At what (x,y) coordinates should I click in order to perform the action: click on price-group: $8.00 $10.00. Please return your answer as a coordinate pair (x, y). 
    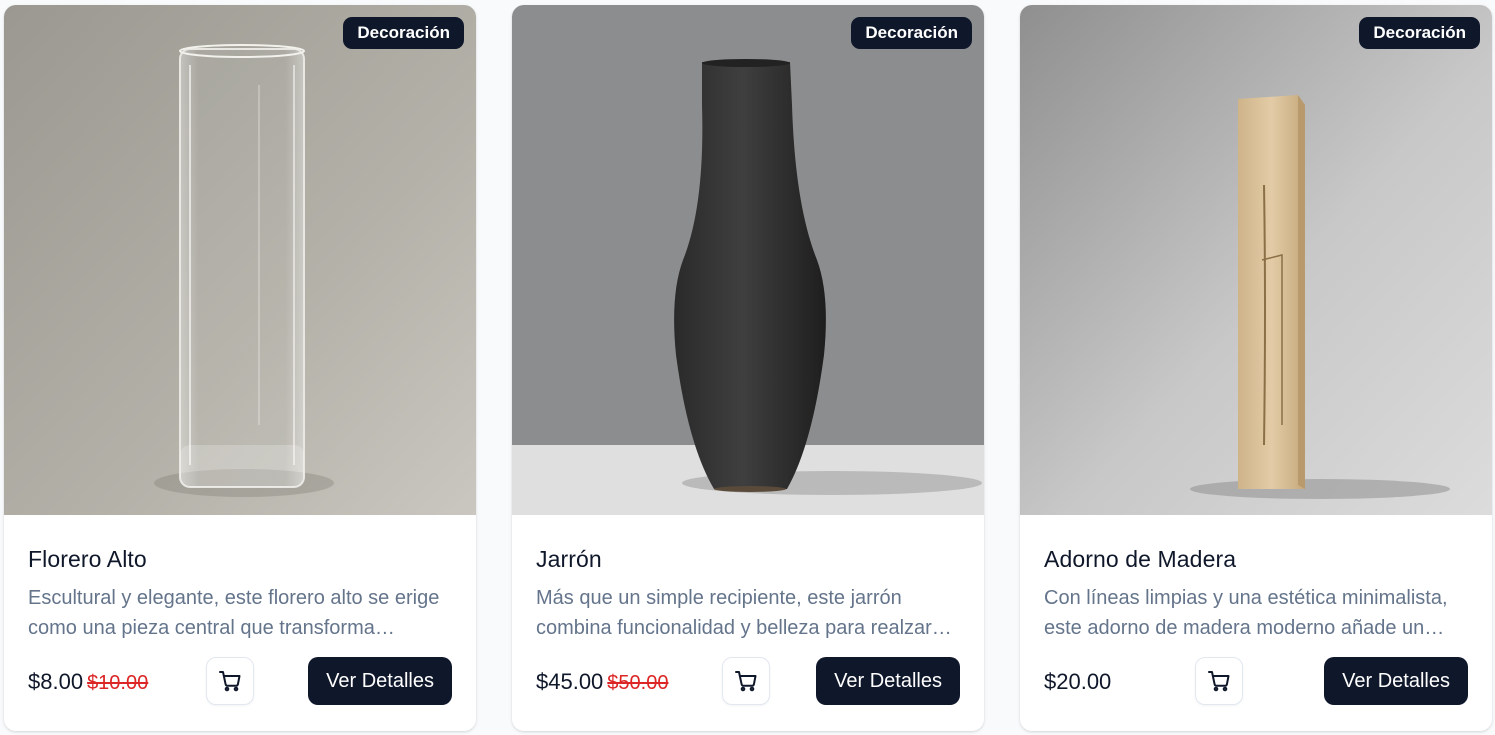
    Looking at the image, I should click on (88, 682).